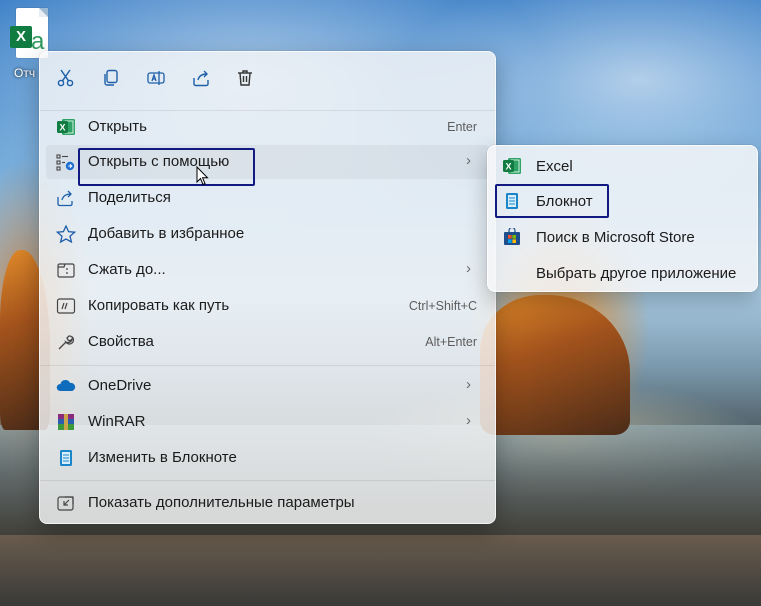  I want to click on menu-item-onedrive: OneDrive ›, so click(267, 386).